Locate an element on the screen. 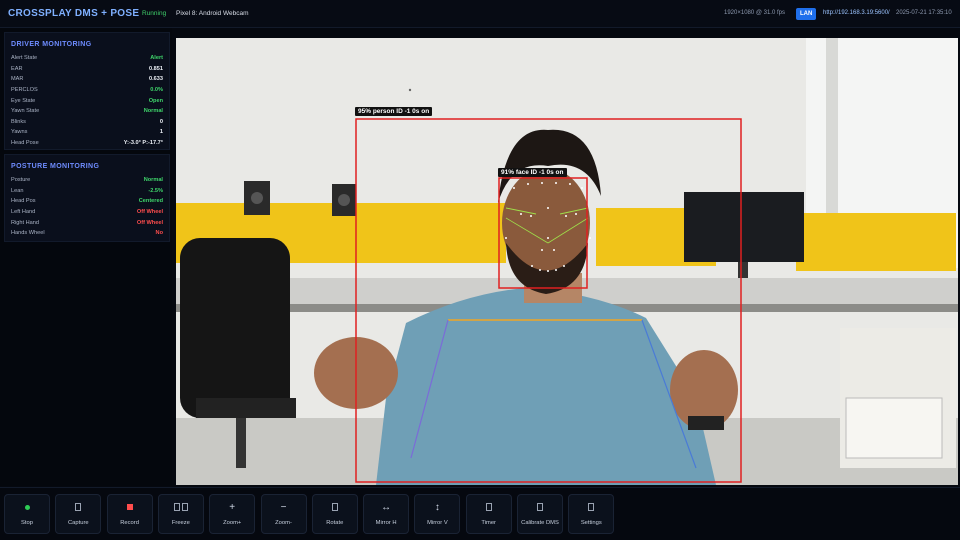 Image resolution: width=960 pixels, height=540 pixels. zoom-out-icon: − is located at coordinates (283, 507).